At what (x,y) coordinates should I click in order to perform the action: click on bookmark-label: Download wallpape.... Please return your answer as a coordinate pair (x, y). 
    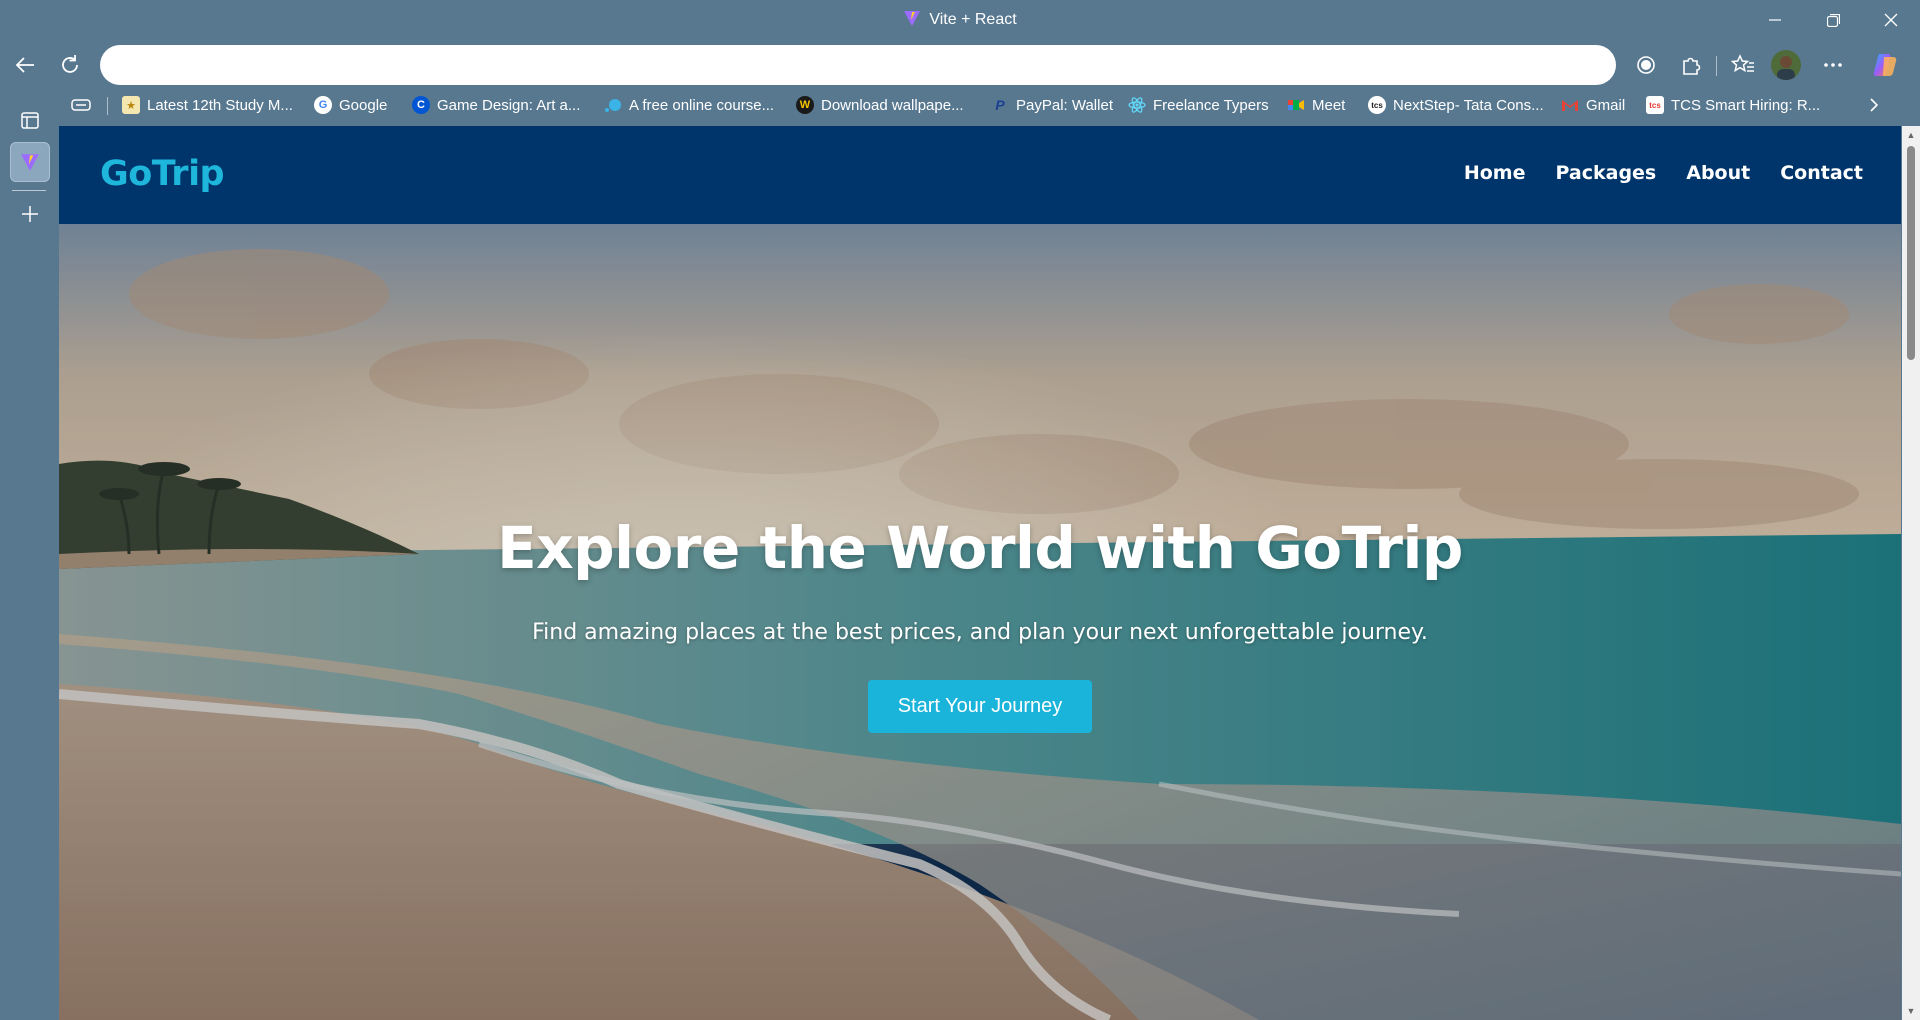
    Looking at the image, I should click on (892, 105).